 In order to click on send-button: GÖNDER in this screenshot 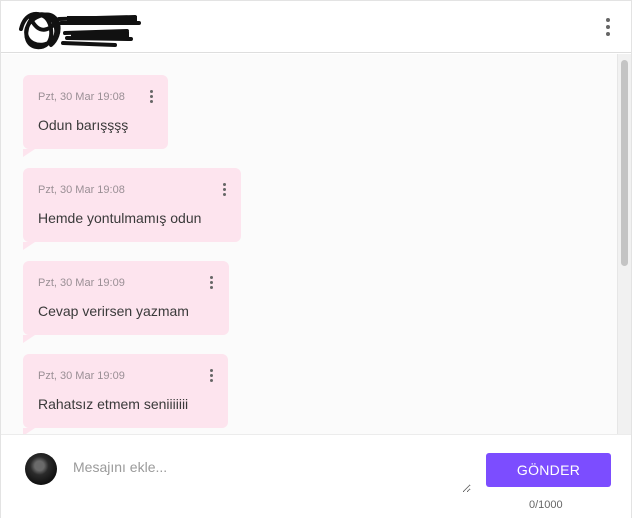, I will do `click(548, 470)`.